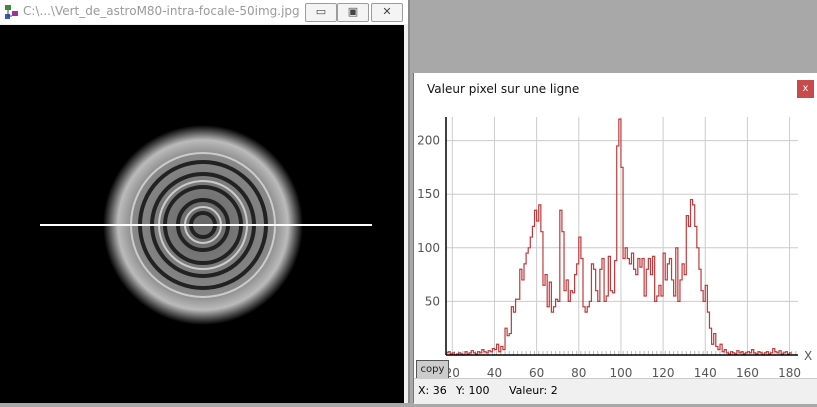 Image resolution: width=817 pixels, height=407 pixels. Describe the element at coordinates (432, 369) in the screenshot. I see `copy-button: copy` at that location.